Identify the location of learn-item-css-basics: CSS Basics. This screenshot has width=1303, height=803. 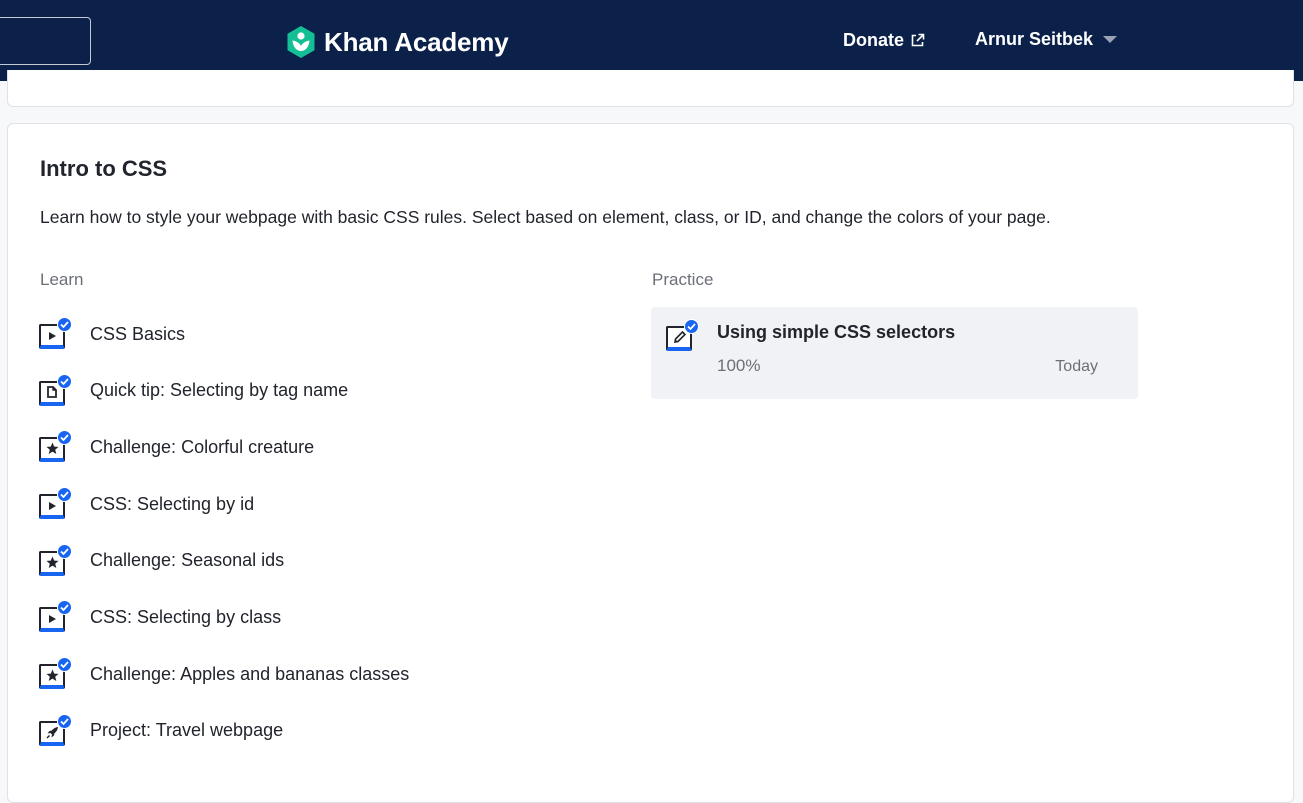
(223, 334).